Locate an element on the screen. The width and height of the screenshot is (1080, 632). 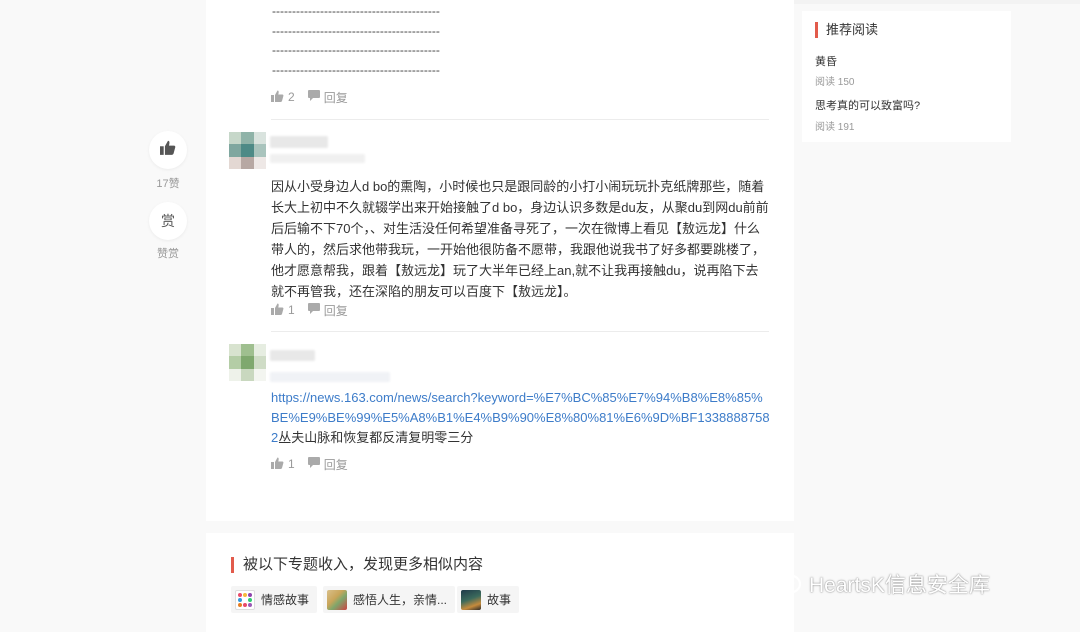
wechat-icon is located at coordinates (784, 584).